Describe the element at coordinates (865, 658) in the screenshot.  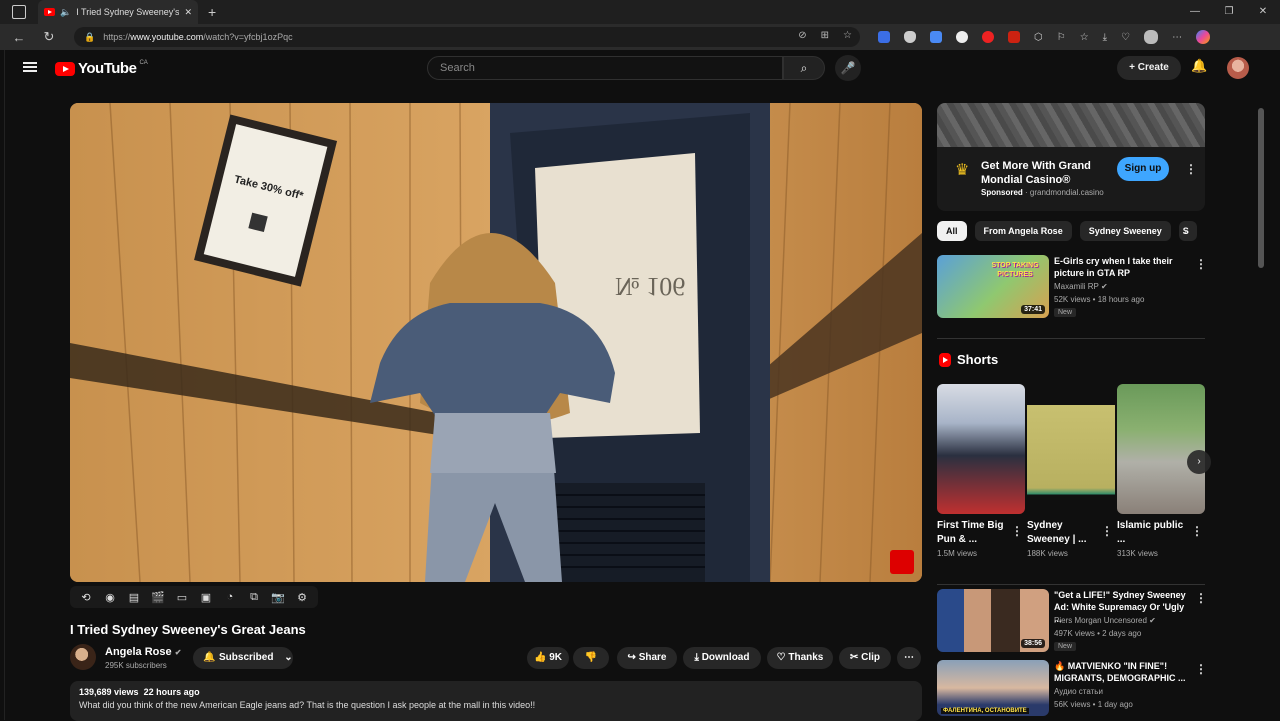
I see `clip-button: ✂ Clip` at that location.